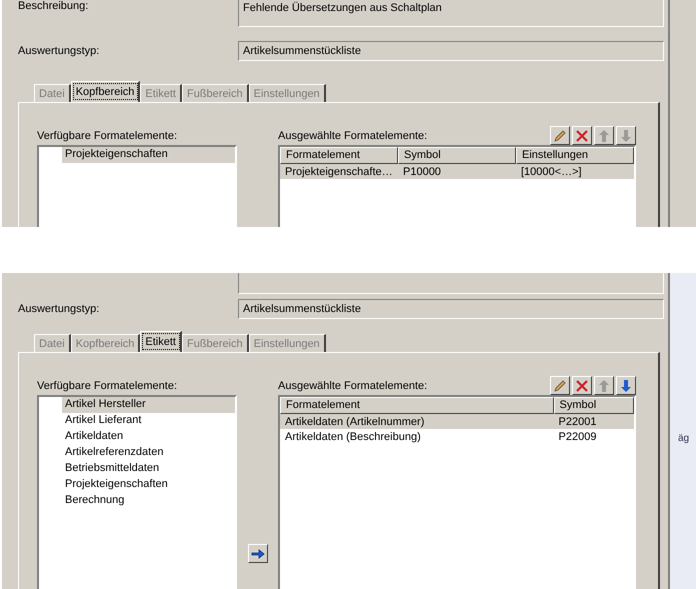  I want to click on table-row: Artikeldaten (Beschreibung) P22009, so click(457, 436).